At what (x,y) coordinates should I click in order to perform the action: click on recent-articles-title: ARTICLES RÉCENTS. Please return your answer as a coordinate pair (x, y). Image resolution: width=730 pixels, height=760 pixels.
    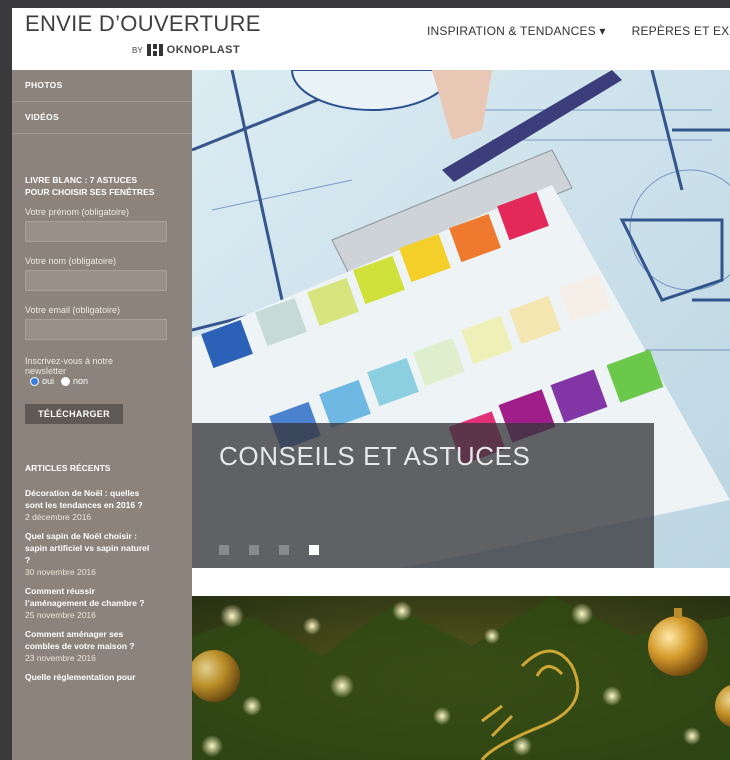
    Looking at the image, I should click on (68, 468).